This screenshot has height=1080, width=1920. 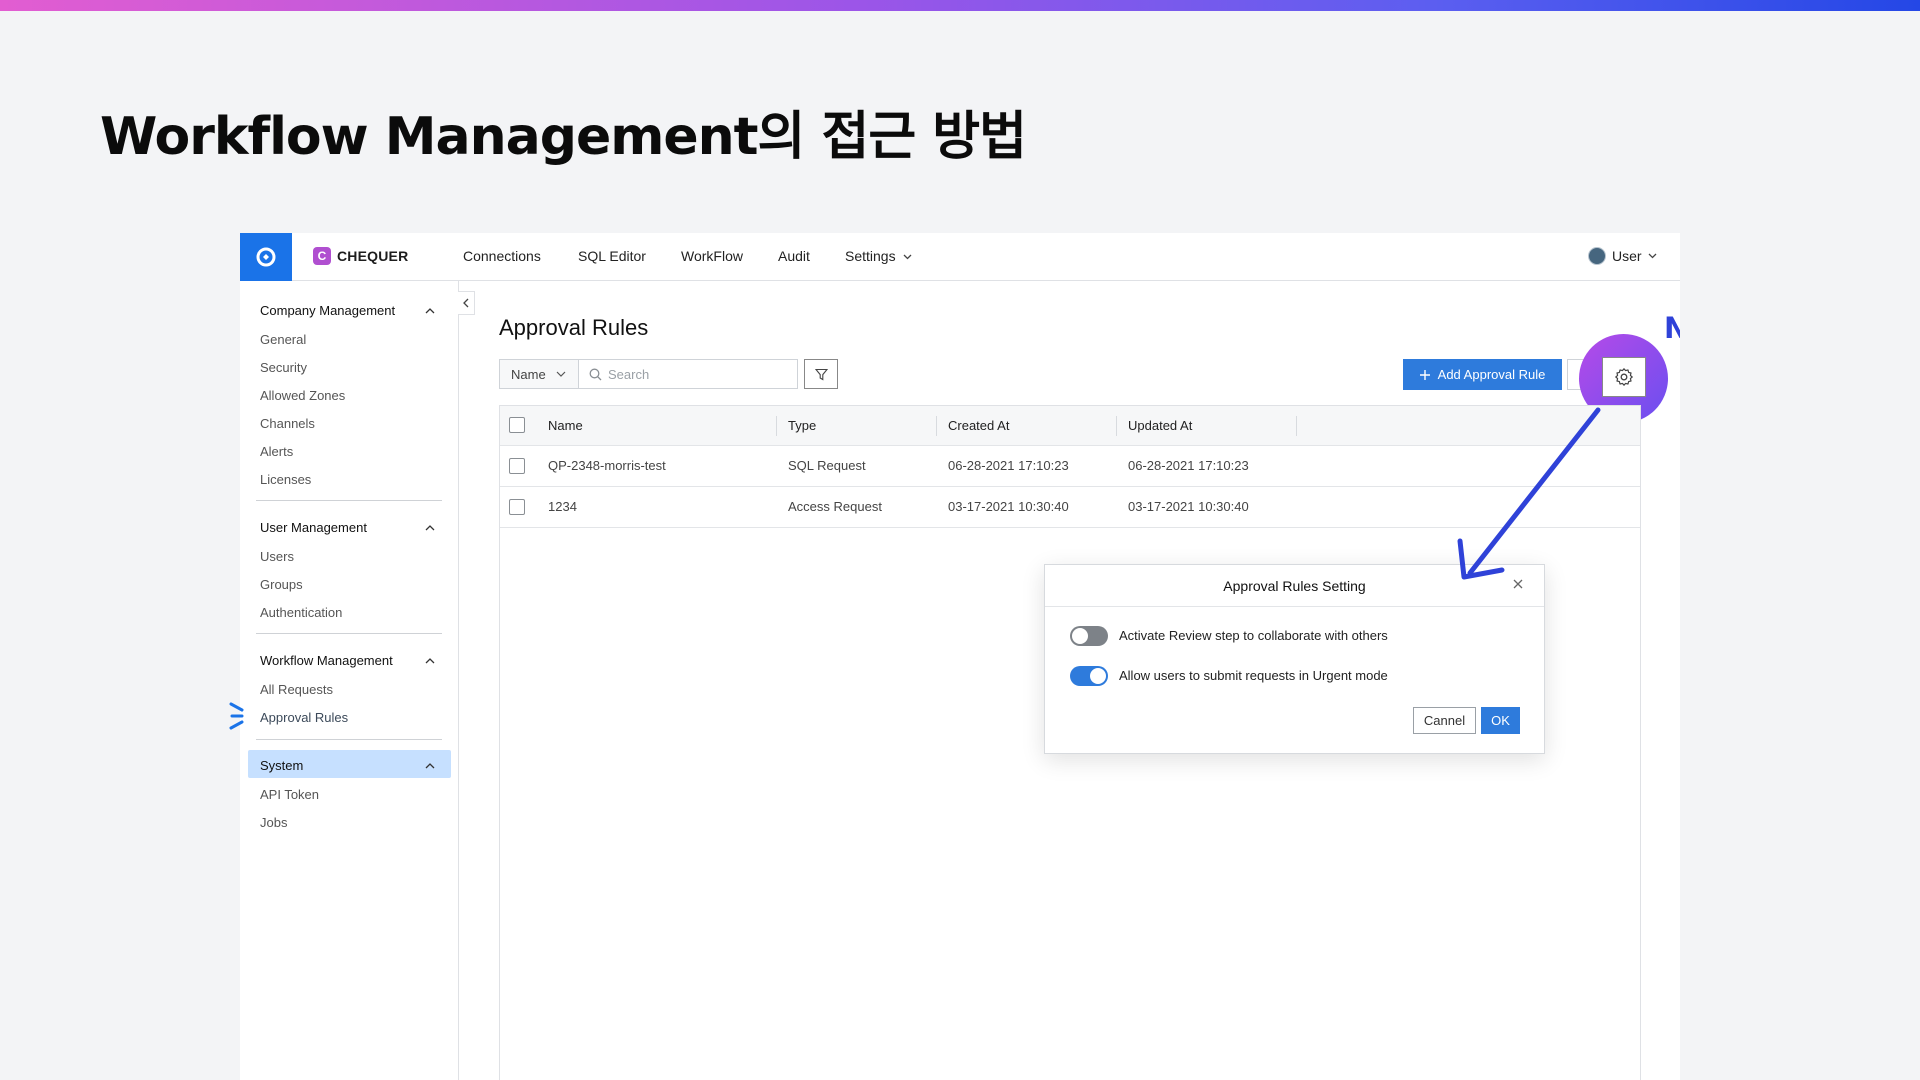 I want to click on user-name: User, so click(x=1627, y=256).